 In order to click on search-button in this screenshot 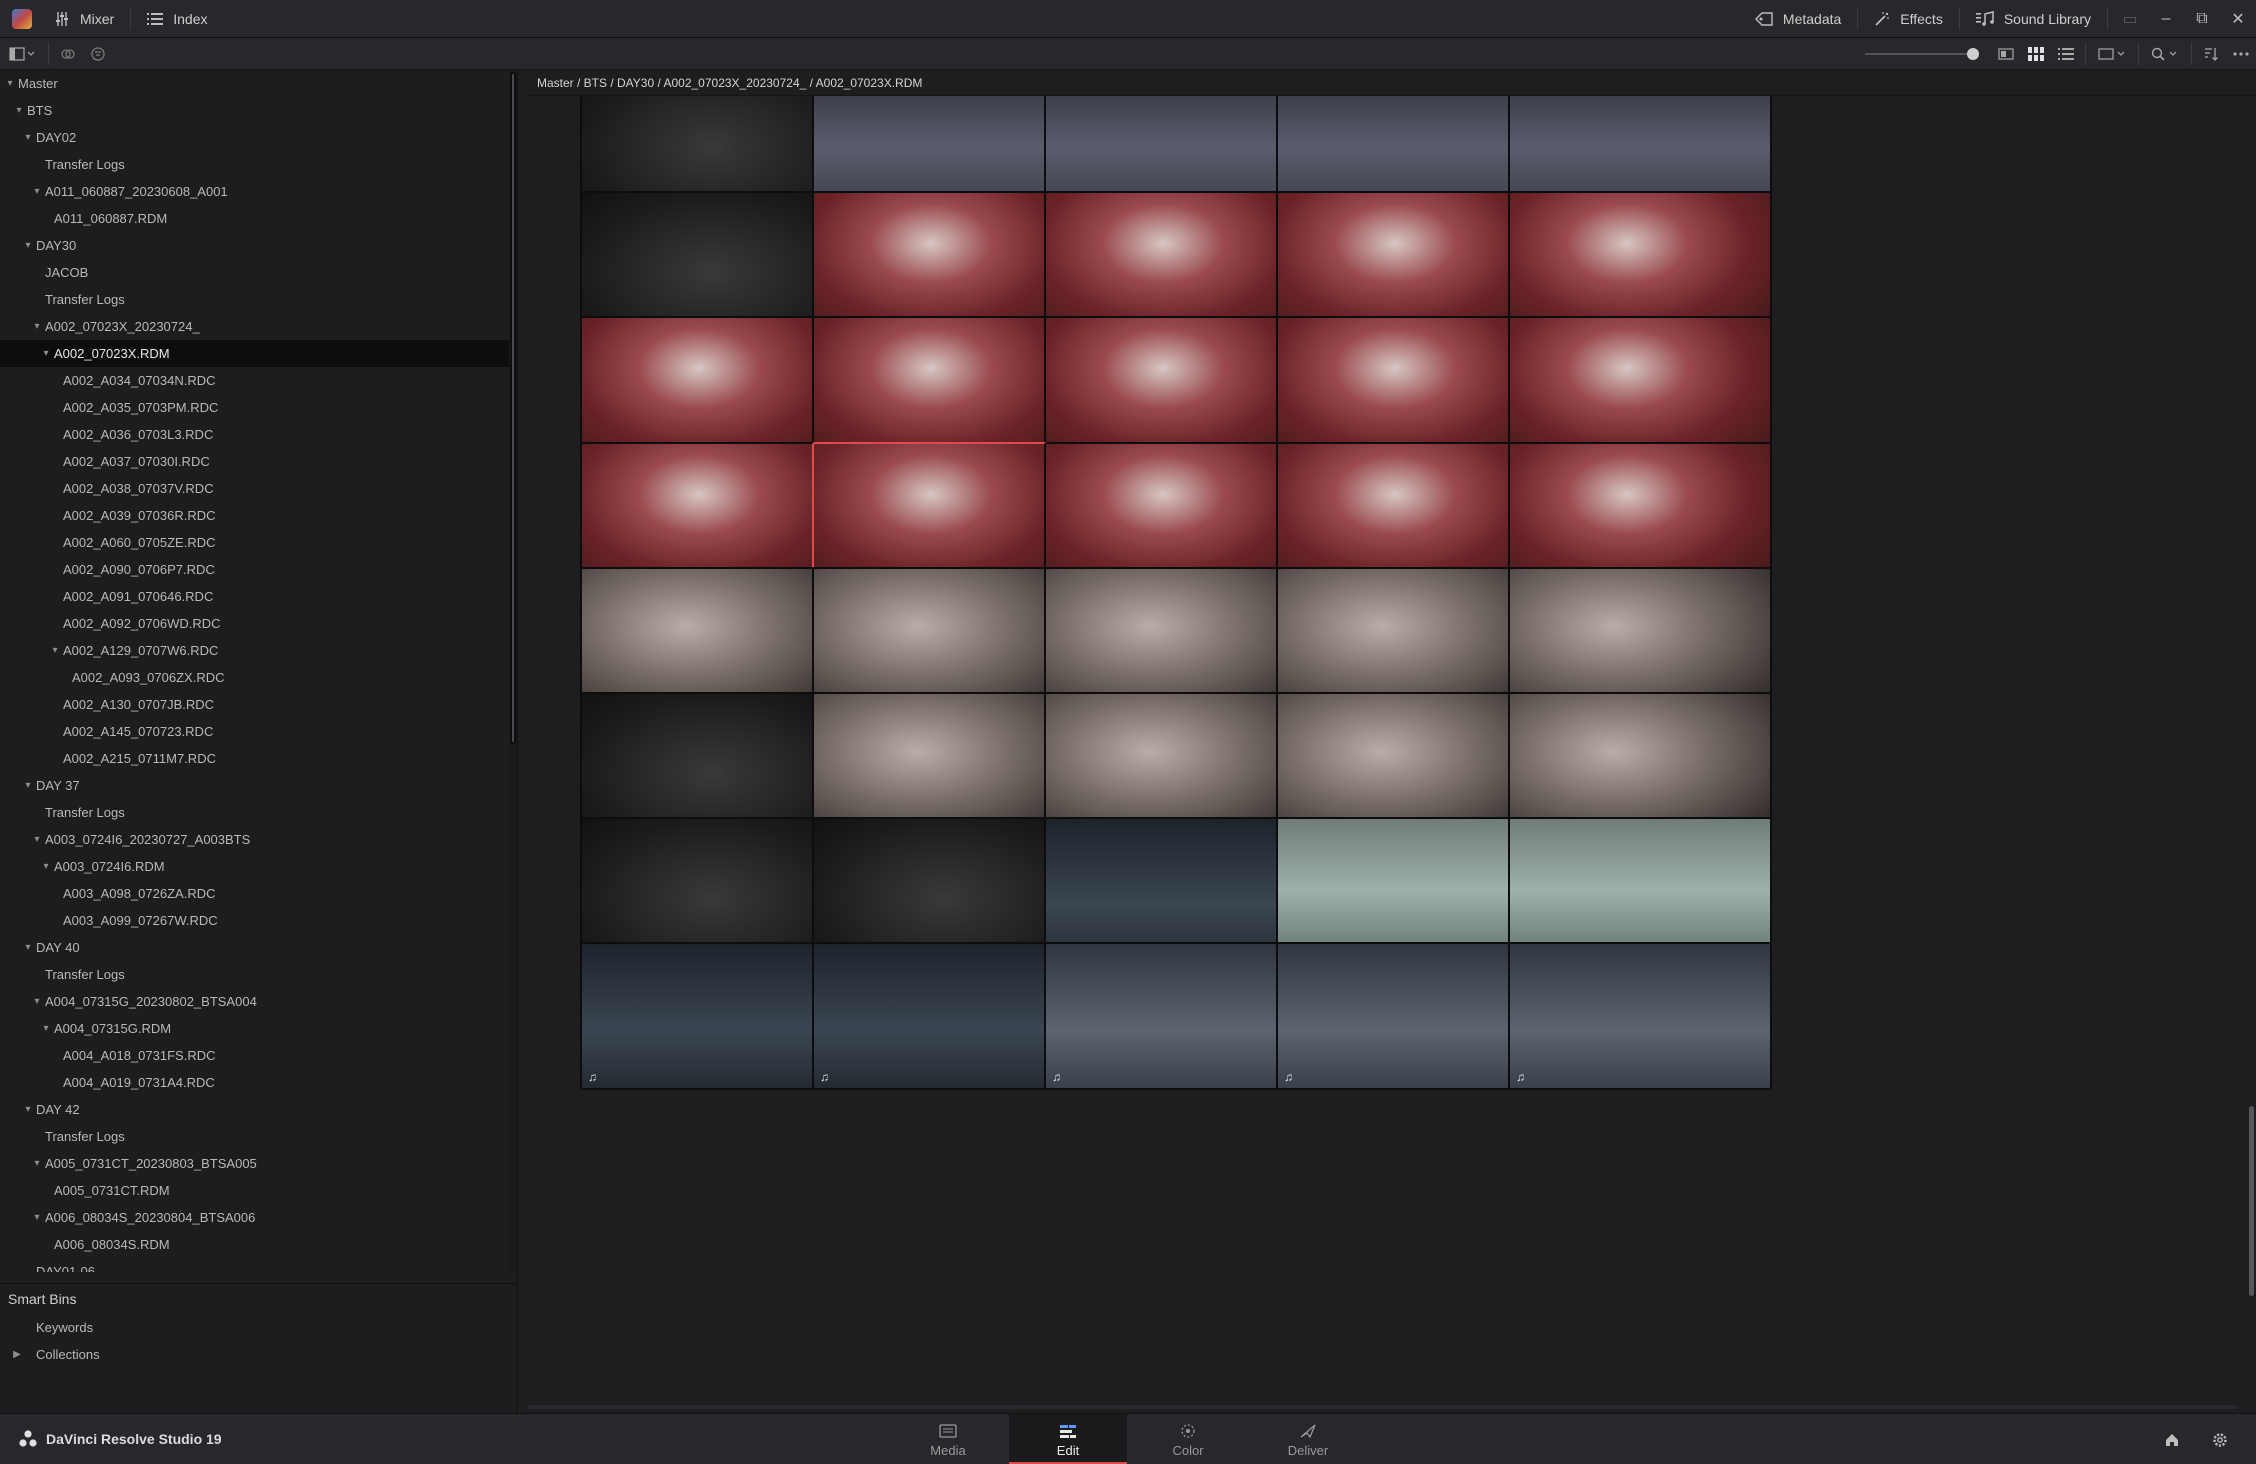, I will do `click(2165, 54)`.